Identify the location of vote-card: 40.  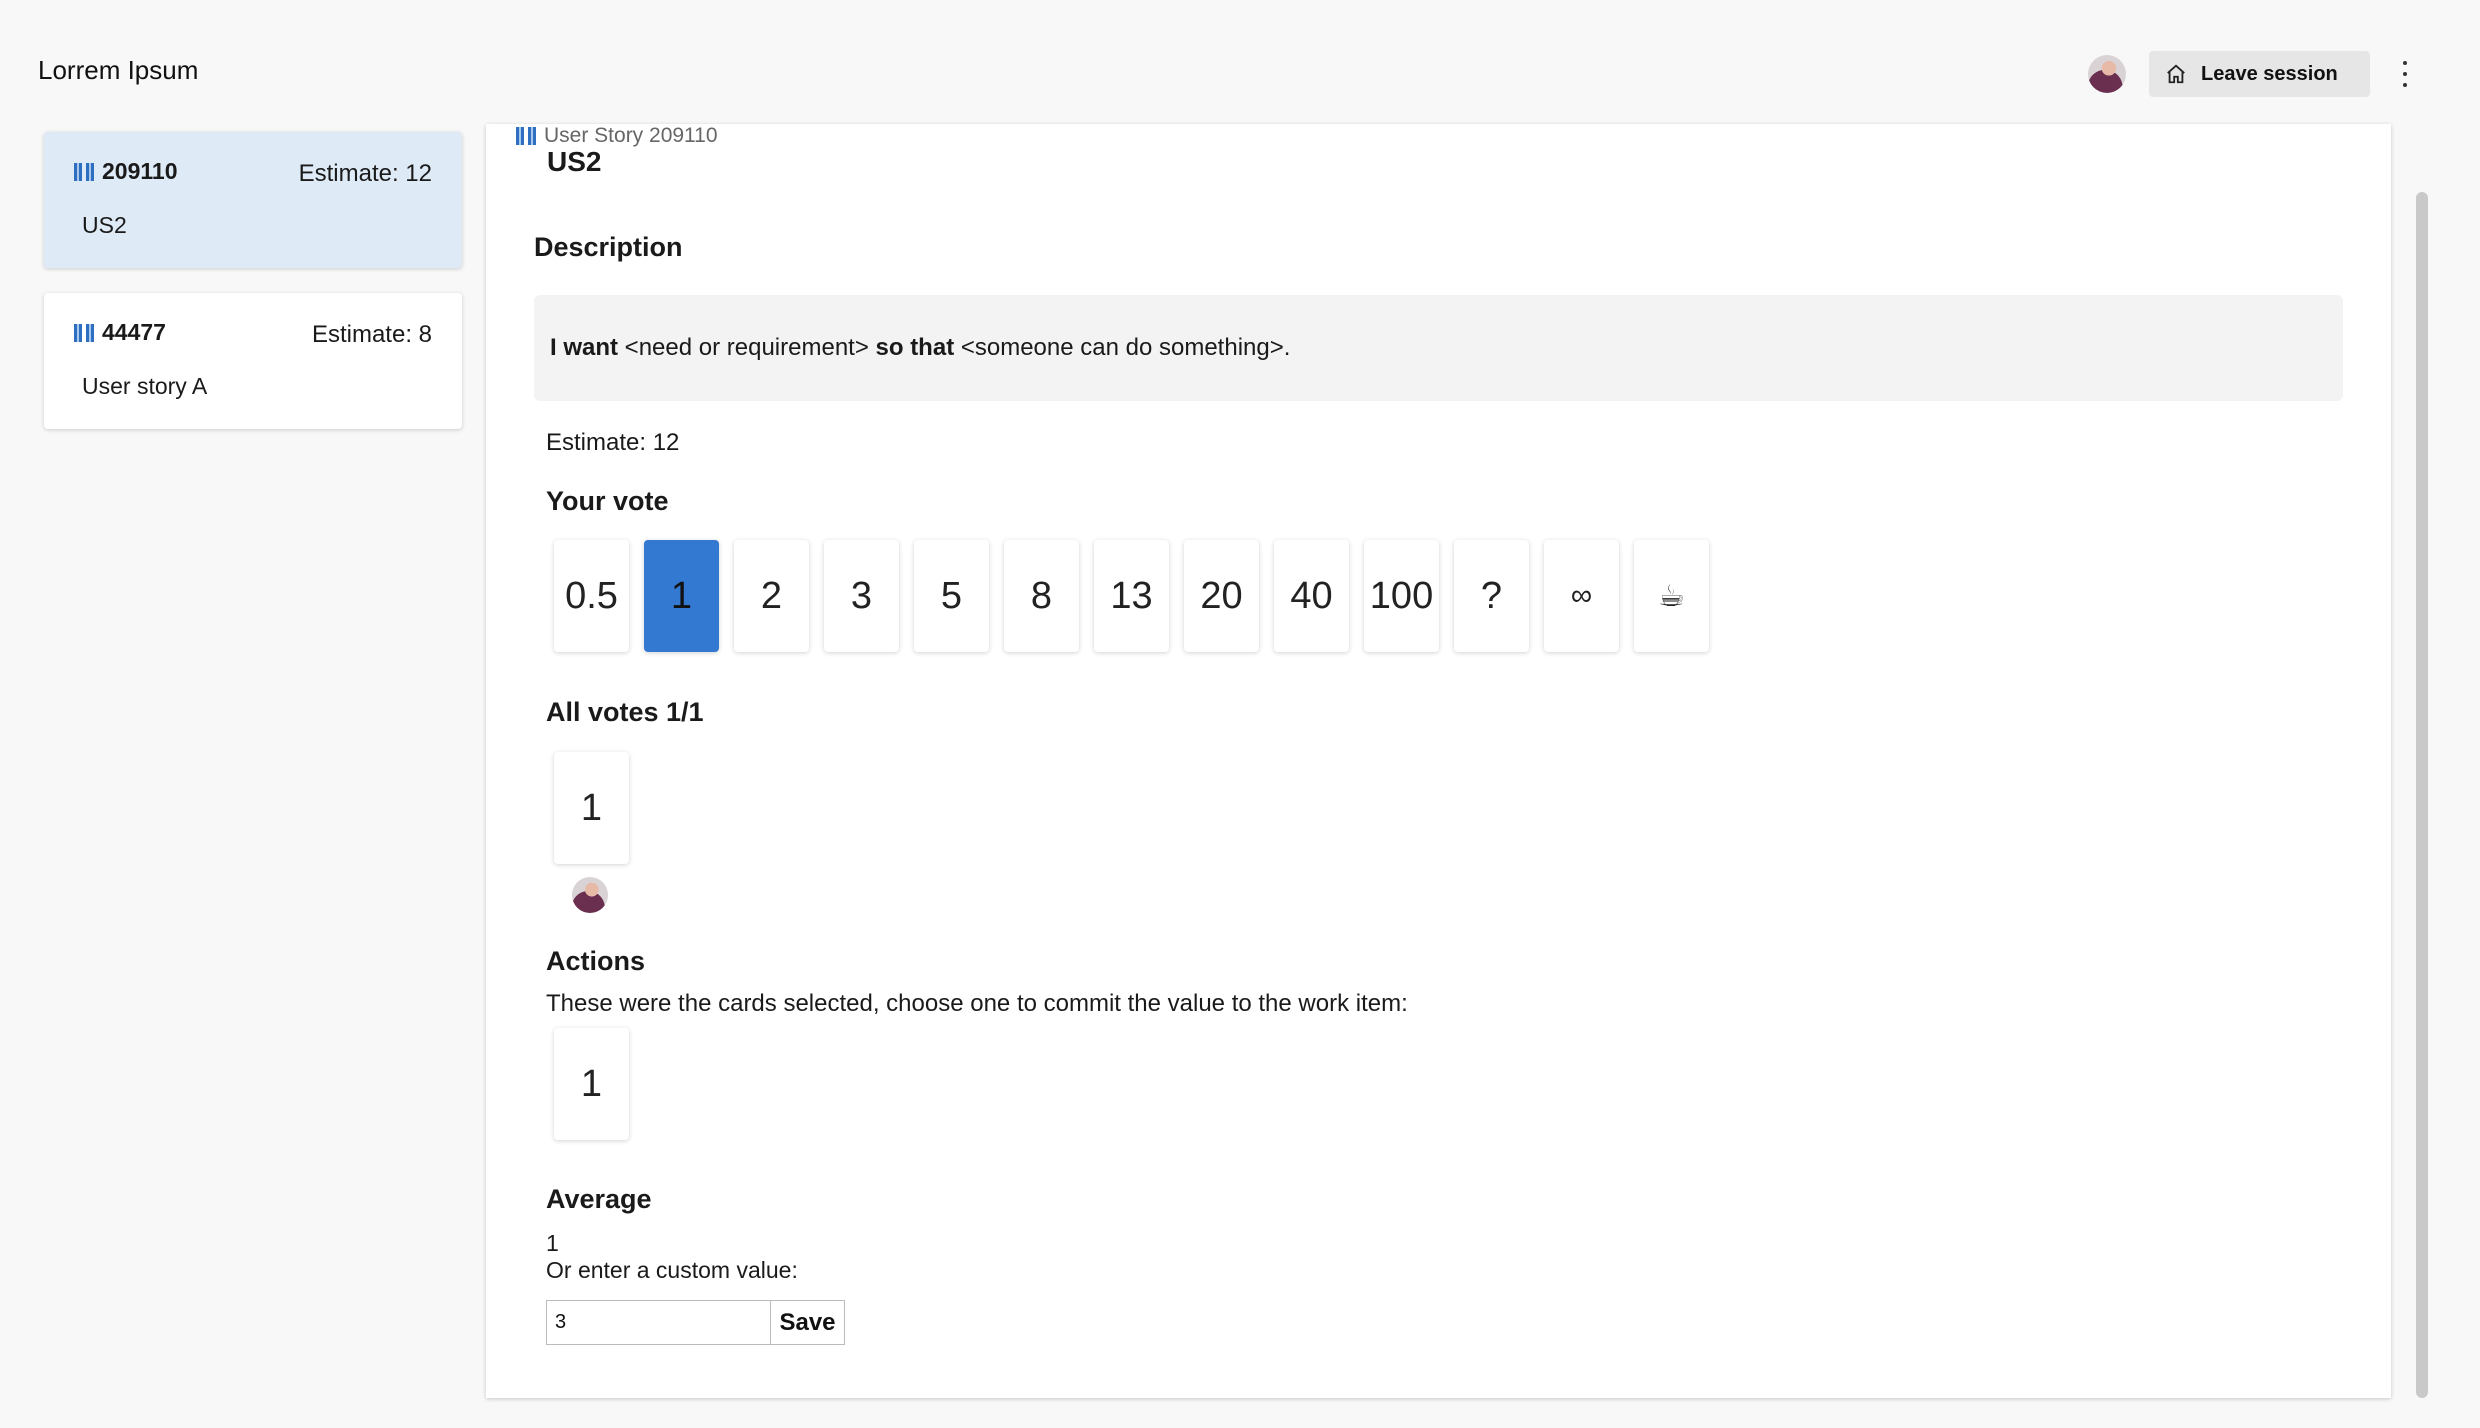
(1311, 596).